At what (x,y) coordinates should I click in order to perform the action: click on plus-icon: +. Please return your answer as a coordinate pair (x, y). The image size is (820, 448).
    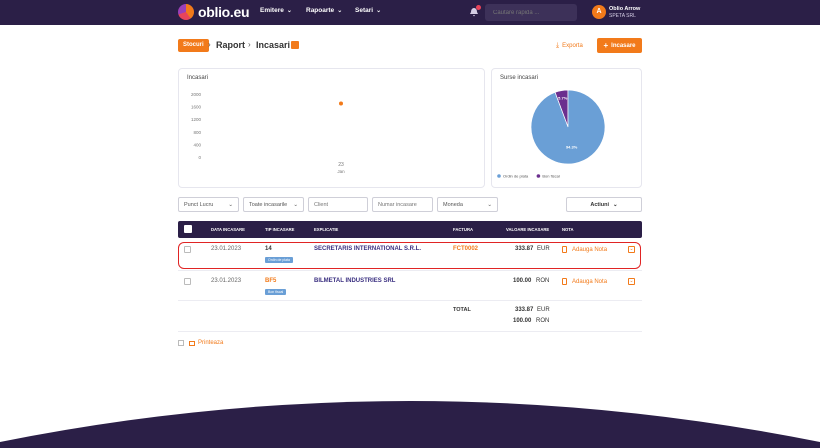
    Looking at the image, I should click on (606, 45).